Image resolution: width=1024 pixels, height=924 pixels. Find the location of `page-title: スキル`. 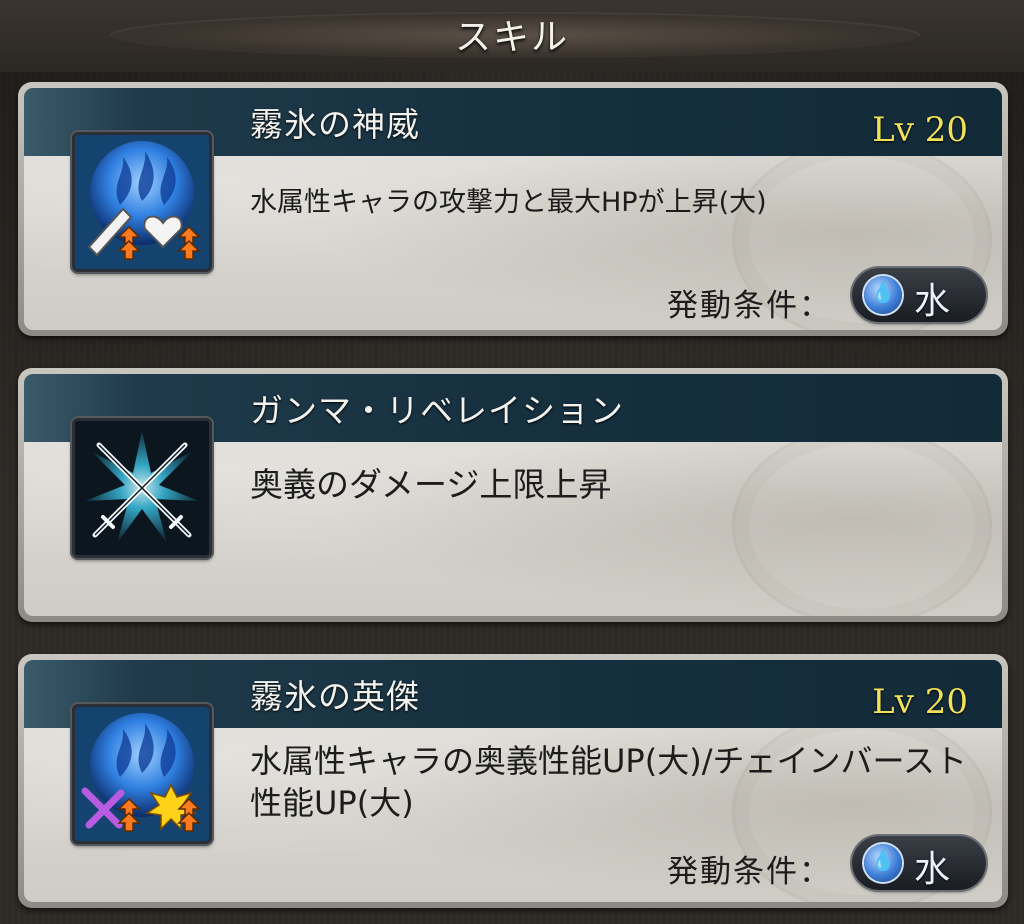

page-title: スキル is located at coordinates (511, 37).